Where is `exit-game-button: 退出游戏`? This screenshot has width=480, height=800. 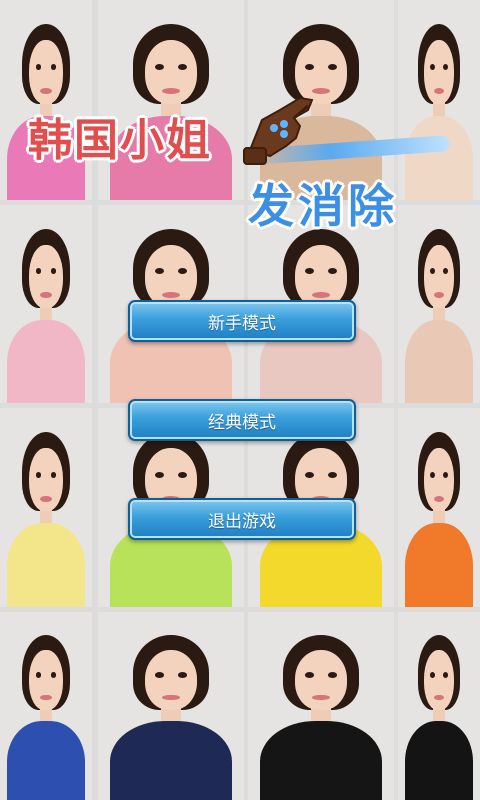 exit-game-button: 退出游戏 is located at coordinates (242, 519).